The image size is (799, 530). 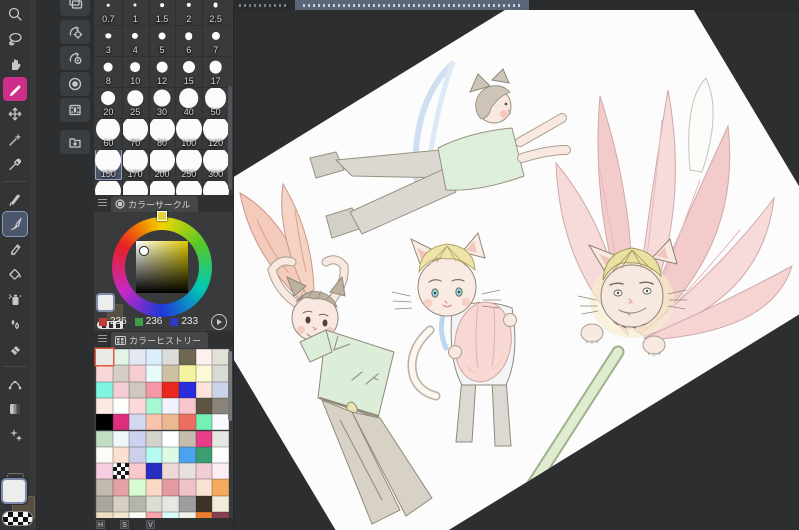 What do you see at coordinates (135, 133) in the screenshot?
I see `brush-size-70: 70` at bounding box center [135, 133].